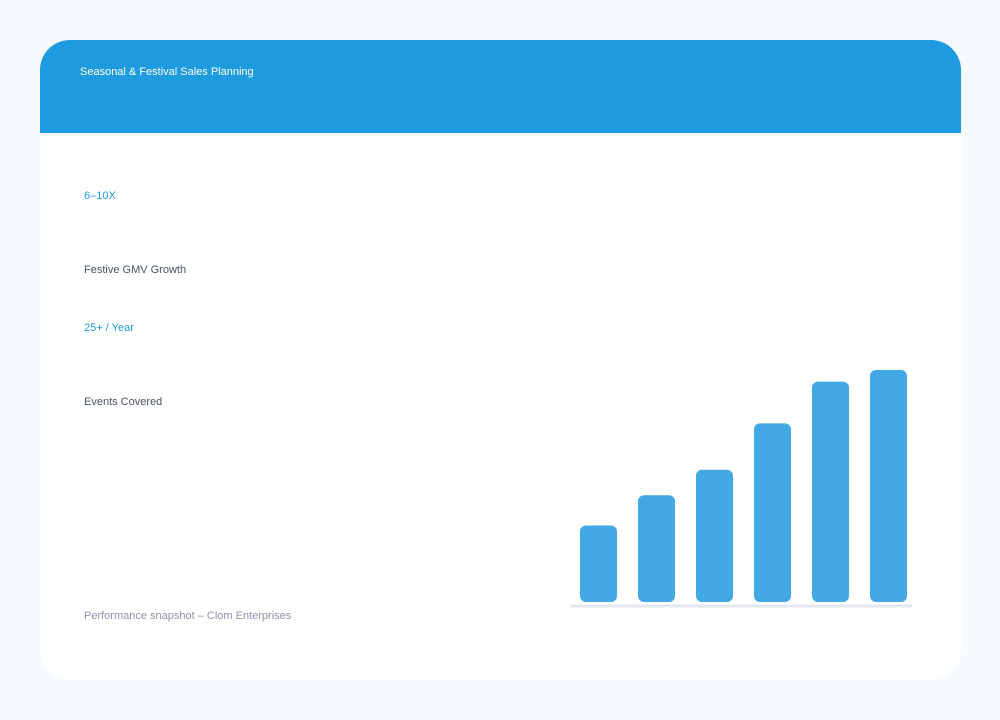 The width and height of the screenshot is (1000, 720). Describe the element at coordinates (188, 616) in the screenshot. I see `footer-note: Performance snapshot – Clom Enterprises` at that location.